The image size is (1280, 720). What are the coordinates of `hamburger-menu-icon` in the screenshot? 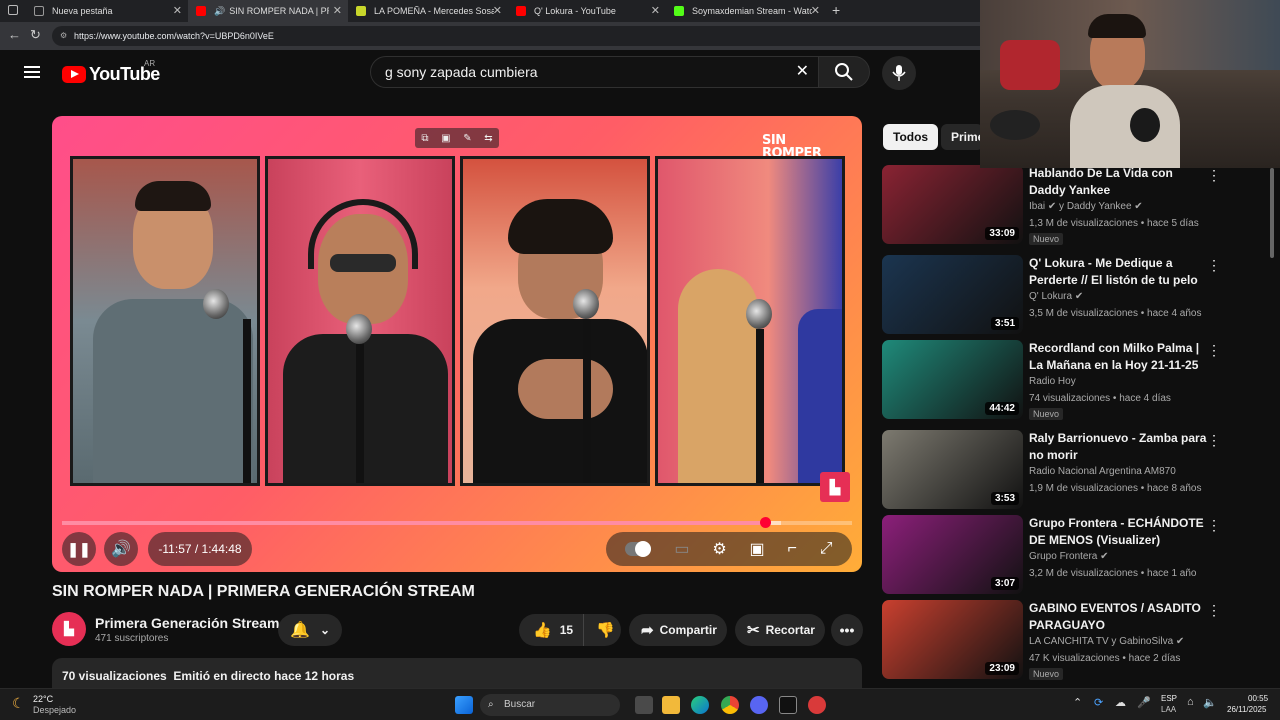 It's located at (32, 72).